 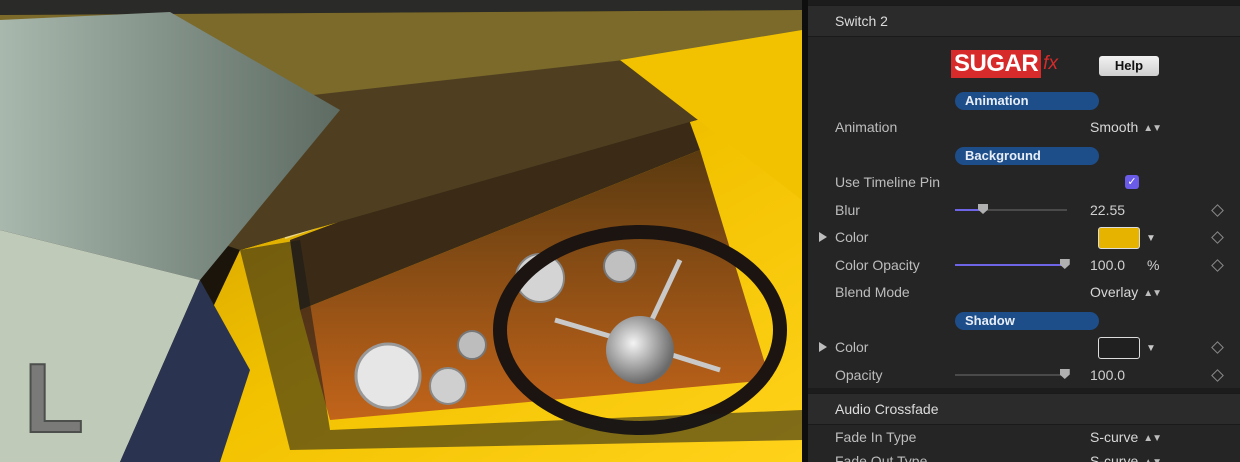 What do you see at coordinates (872, 292) in the screenshot?
I see `blend-mode-label: Blend Mode` at bounding box center [872, 292].